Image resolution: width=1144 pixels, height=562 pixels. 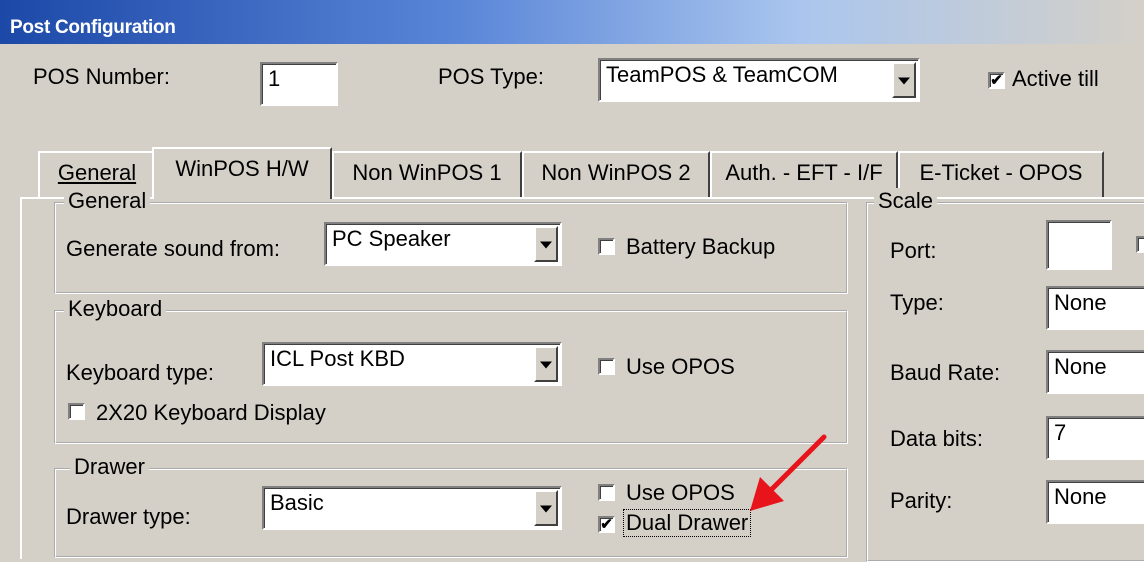 What do you see at coordinates (412, 364) in the screenshot?
I see `keyboard-type-select: ICL Post KBD` at bounding box center [412, 364].